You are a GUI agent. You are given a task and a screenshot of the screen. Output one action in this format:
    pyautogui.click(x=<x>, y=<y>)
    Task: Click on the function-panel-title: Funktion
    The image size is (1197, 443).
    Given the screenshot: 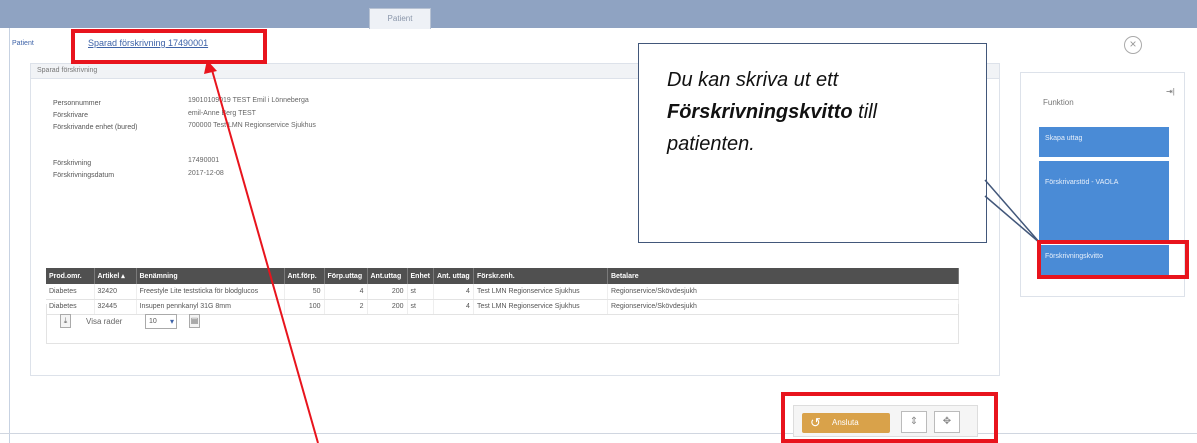 What is the action you would take?
    pyautogui.click(x=1058, y=102)
    